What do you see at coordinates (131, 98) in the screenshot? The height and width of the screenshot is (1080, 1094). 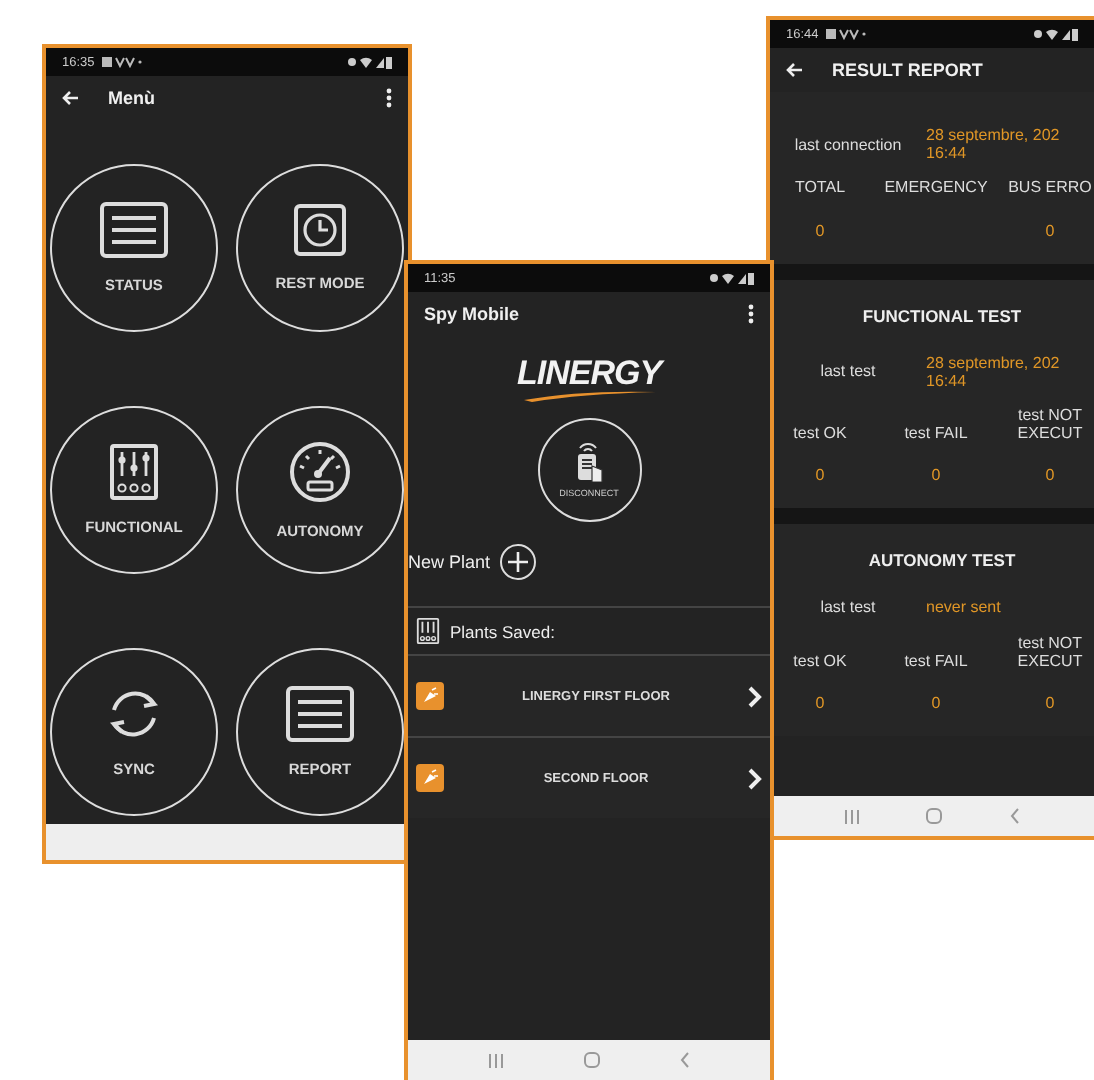 I see `screen-title: Menù` at bounding box center [131, 98].